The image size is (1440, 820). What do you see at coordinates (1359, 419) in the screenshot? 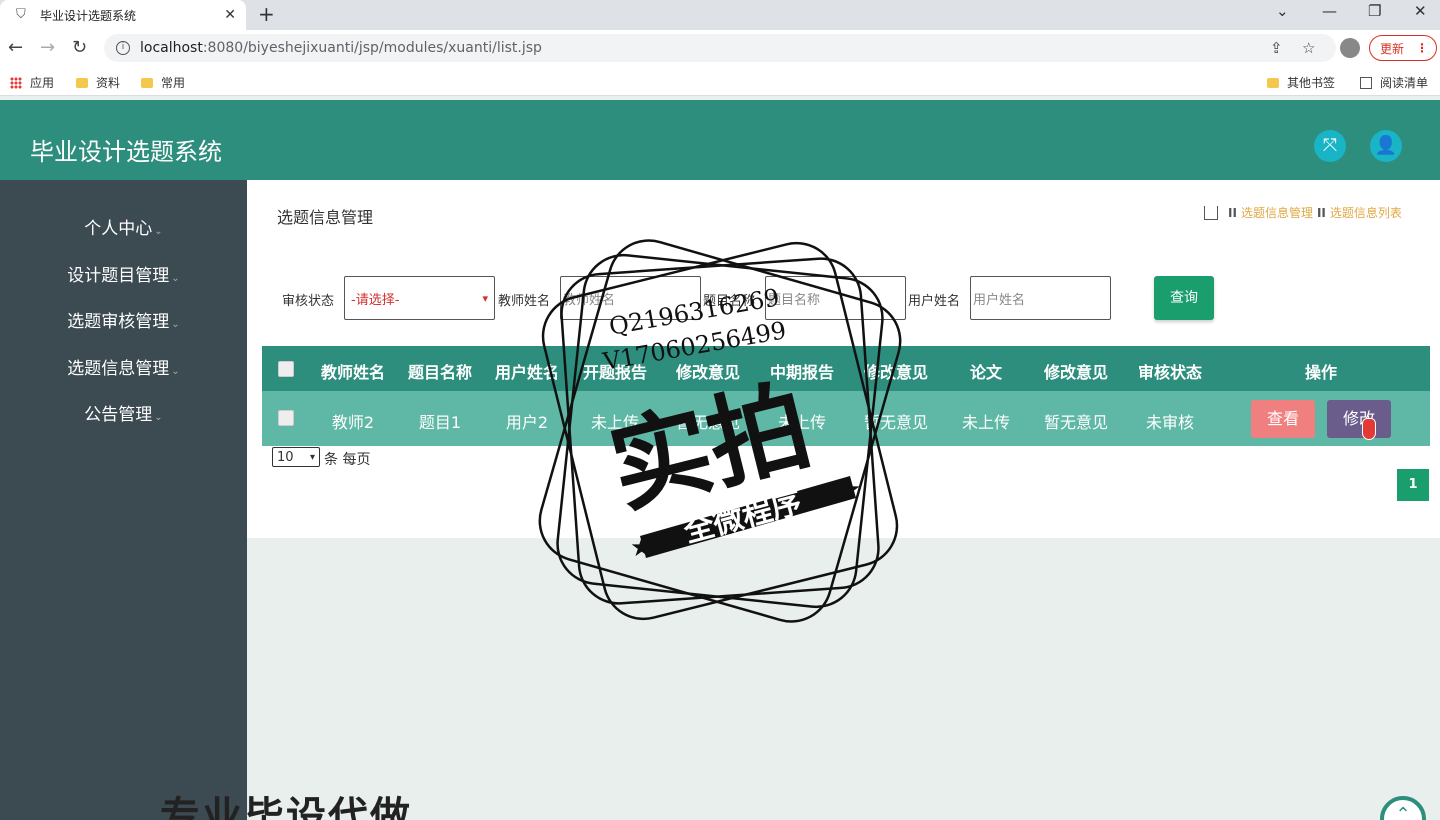
I see `edit-button: 修改` at bounding box center [1359, 419].